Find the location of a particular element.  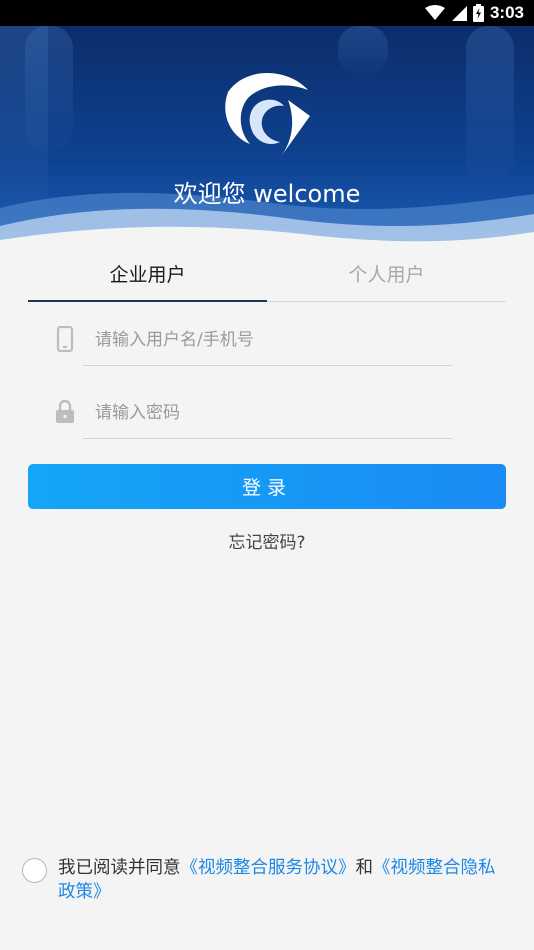

phone-icon is located at coordinates (65, 339).